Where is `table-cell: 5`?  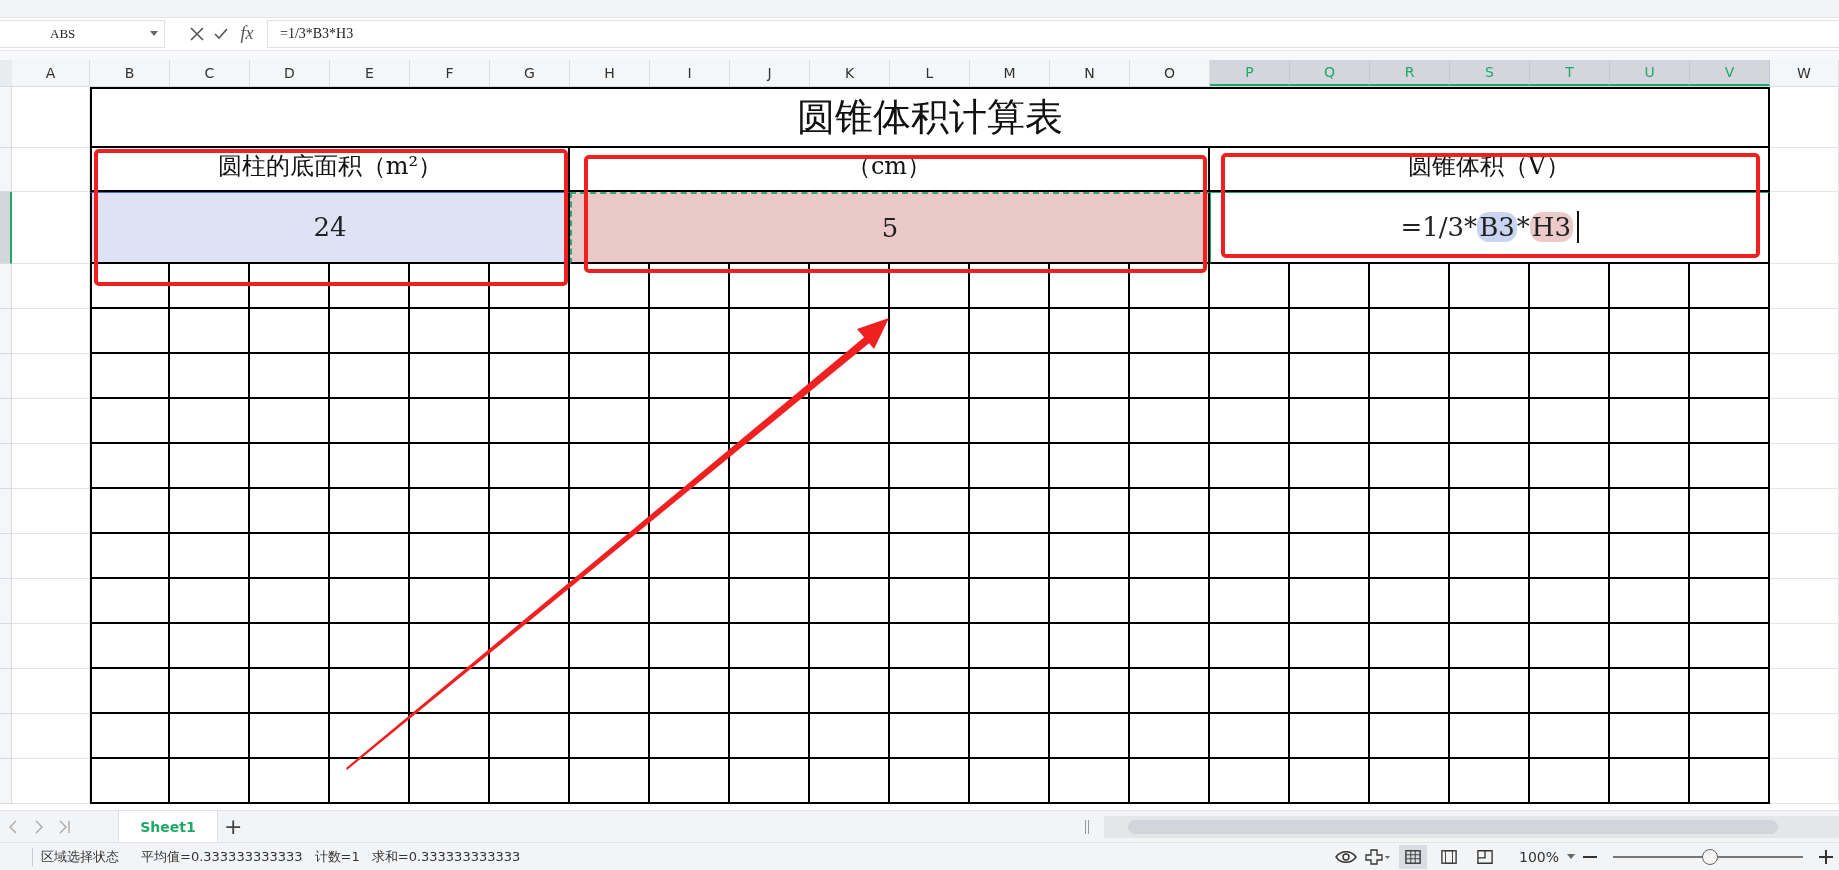
table-cell: 5 is located at coordinates (890, 227).